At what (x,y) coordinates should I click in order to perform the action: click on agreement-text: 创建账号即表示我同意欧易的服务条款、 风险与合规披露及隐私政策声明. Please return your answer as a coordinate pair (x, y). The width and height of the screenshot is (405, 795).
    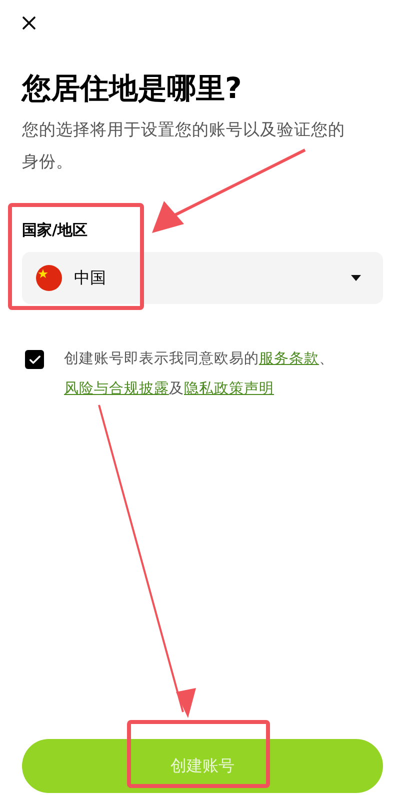
    Looking at the image, I should click on (199, 374).